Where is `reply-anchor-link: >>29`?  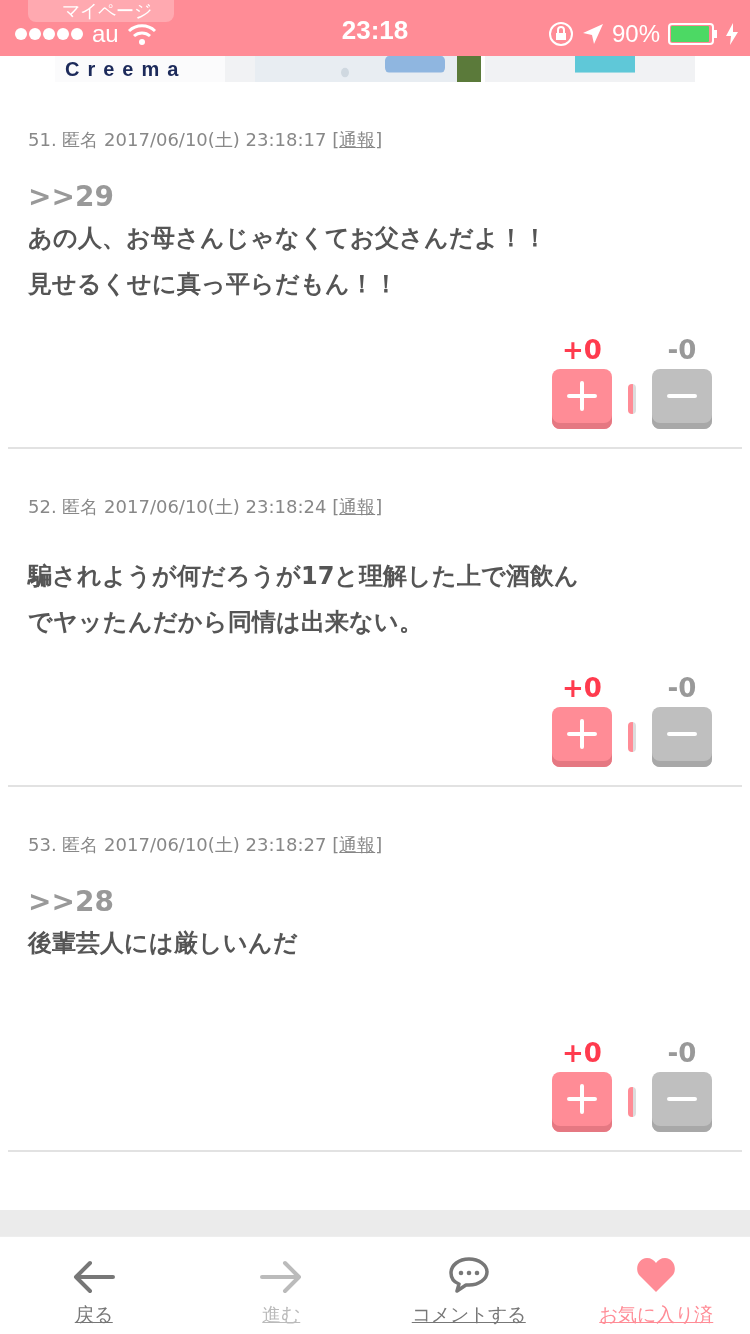 reply-anchor-link: >>29 is located at coordinates (370, 196).